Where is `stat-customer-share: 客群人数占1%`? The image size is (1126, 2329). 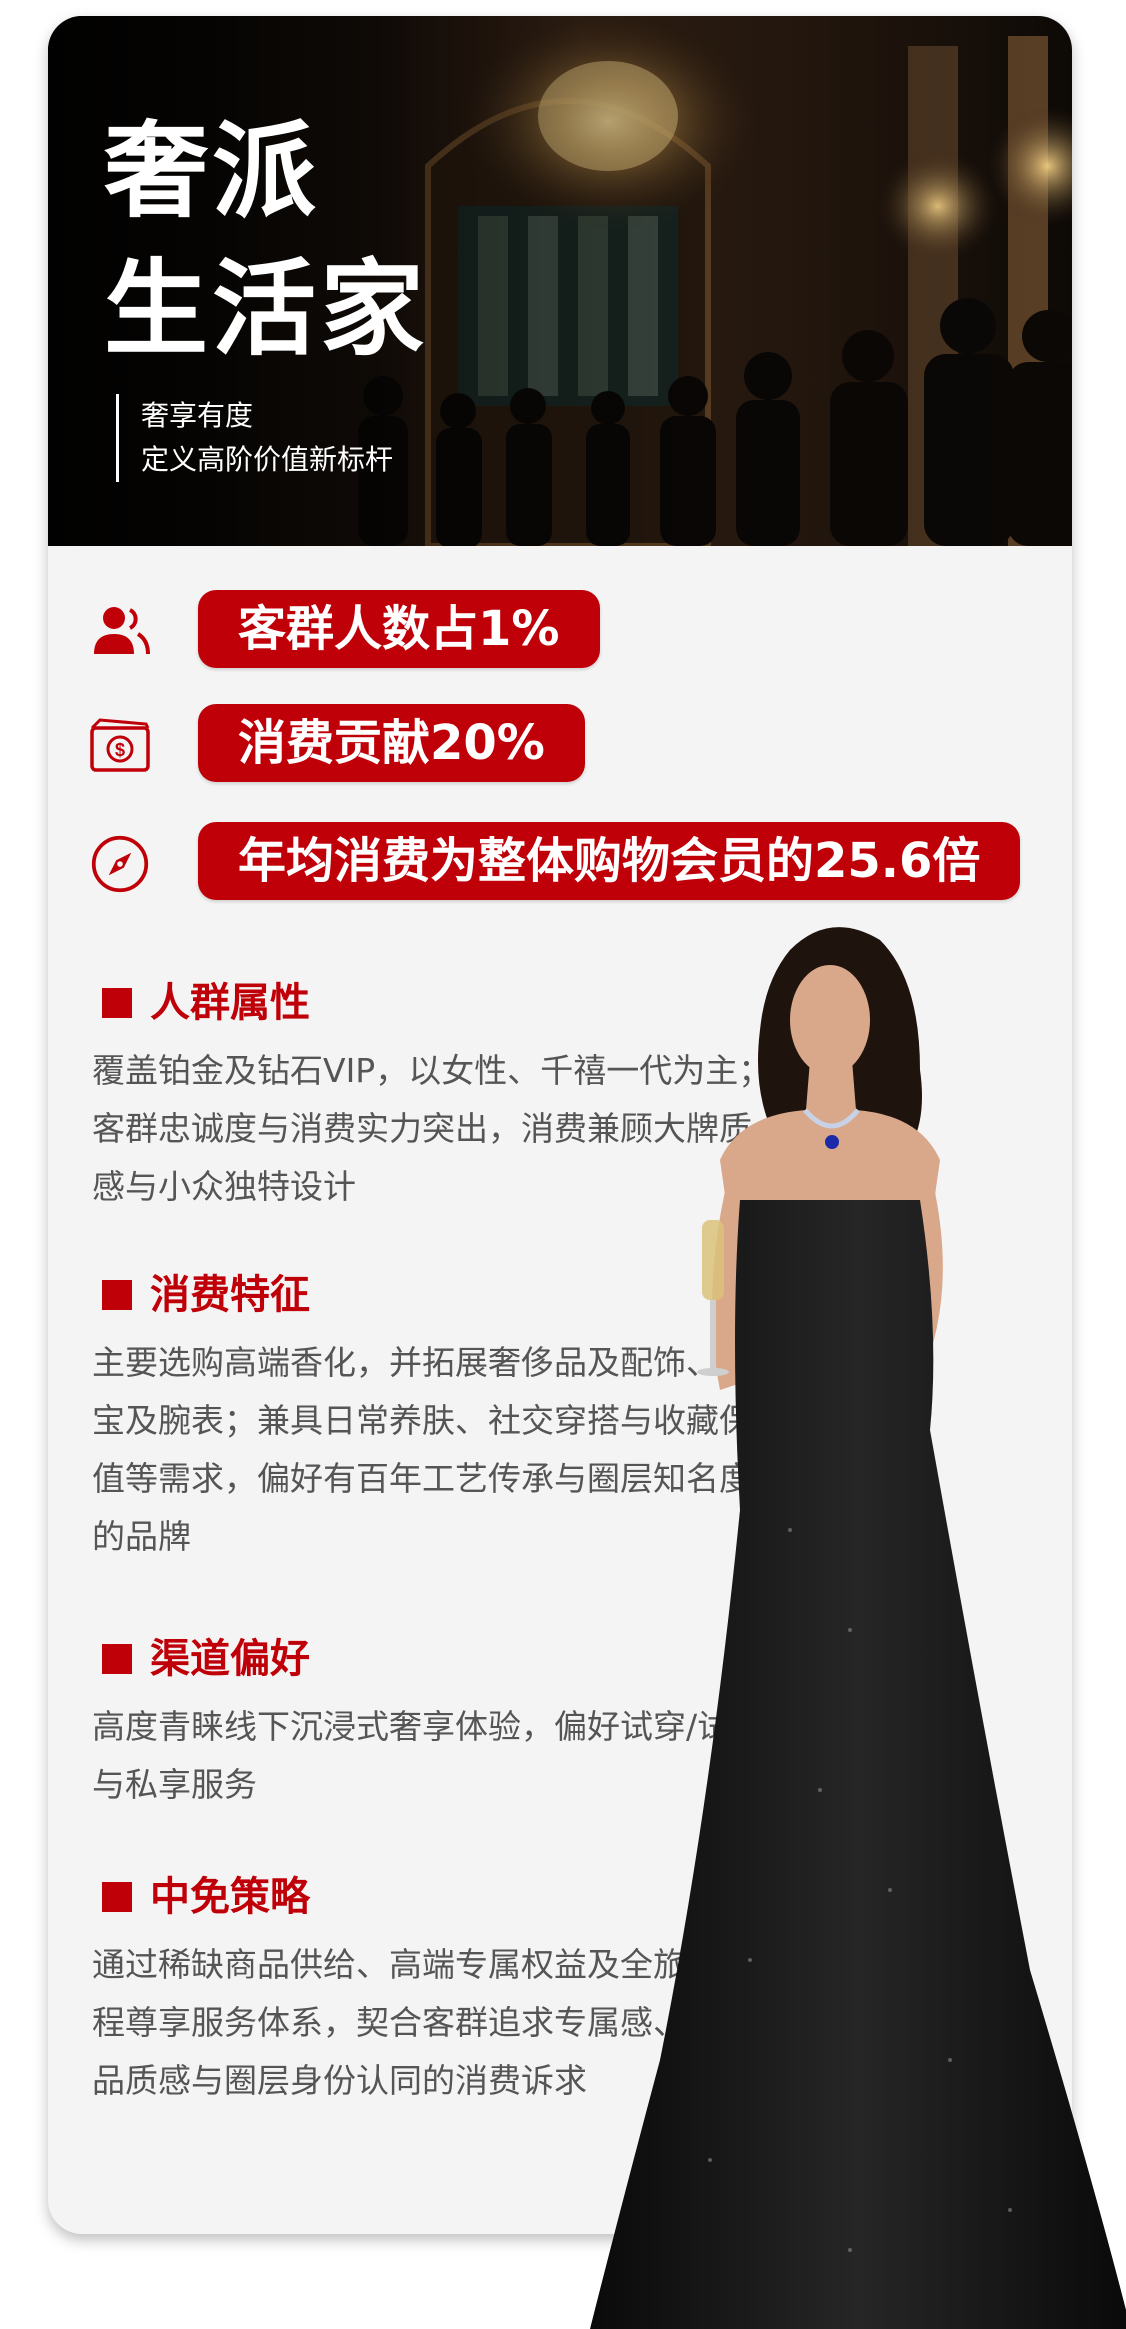
stat-customer-share: 客群人数占1% is located at coordinates (575, 631).